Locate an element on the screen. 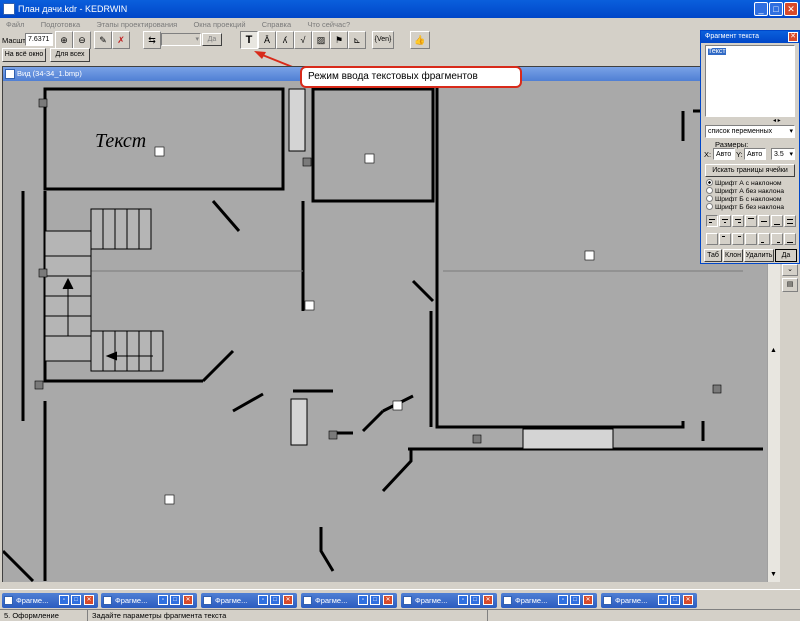  eraser-icon: ✗ is located at coordinates (121, 40).